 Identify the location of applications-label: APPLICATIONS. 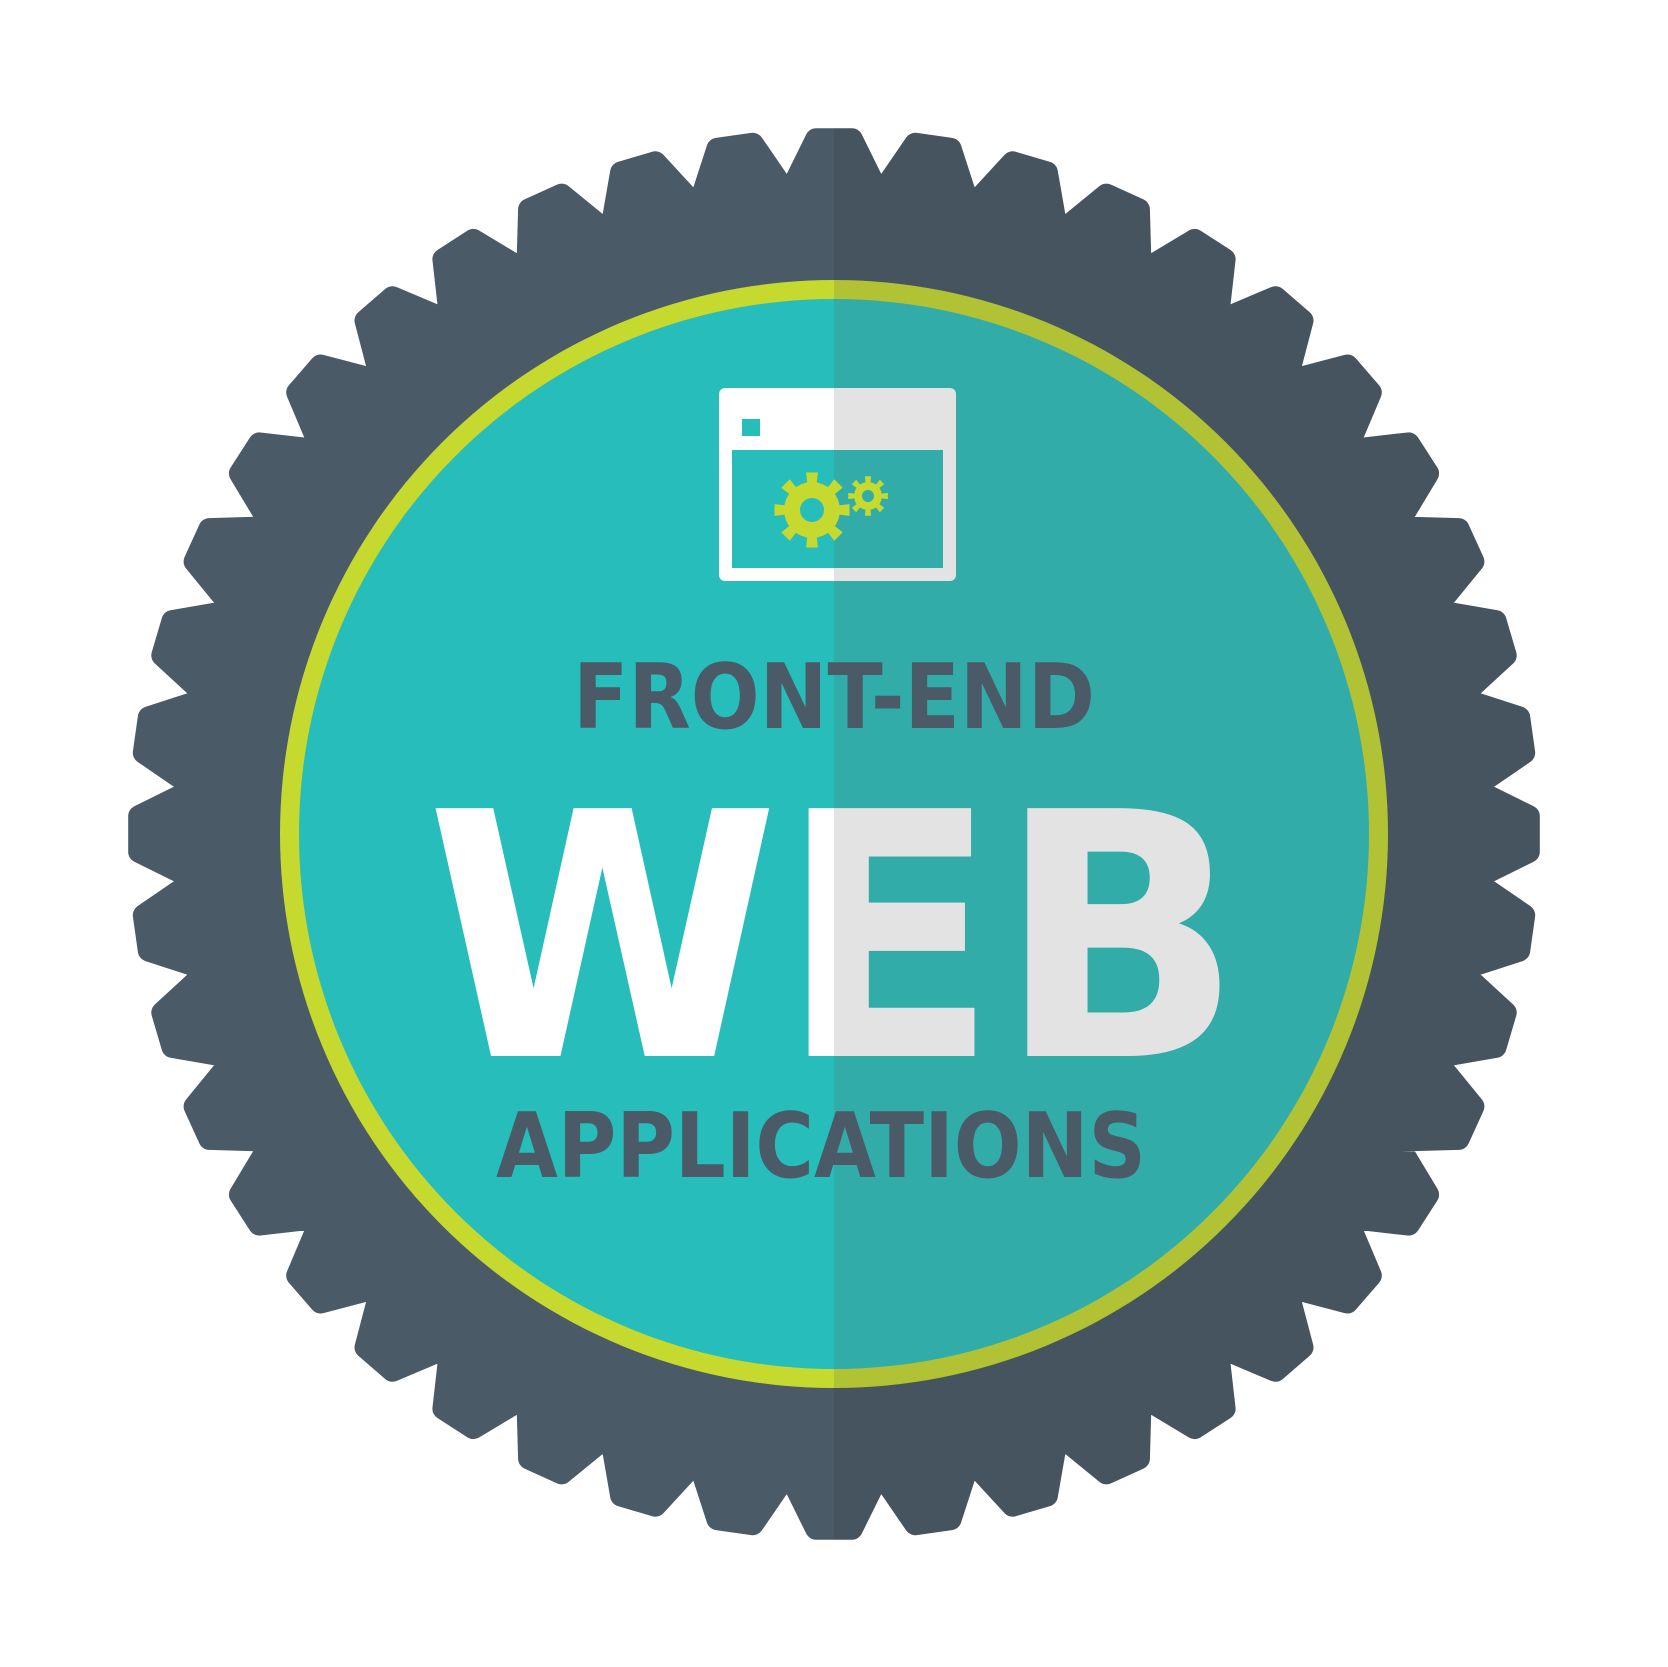
(821, 1146).